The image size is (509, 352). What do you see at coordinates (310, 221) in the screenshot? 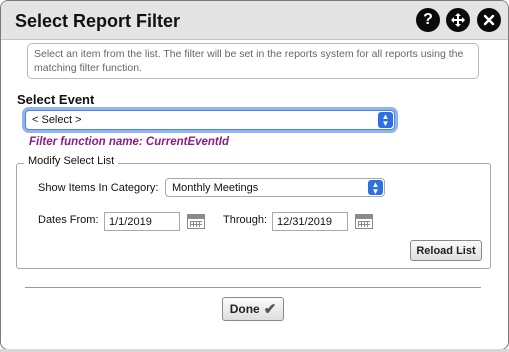
I see `through-input: 12/31/2019` at bounding box center [310, 221].